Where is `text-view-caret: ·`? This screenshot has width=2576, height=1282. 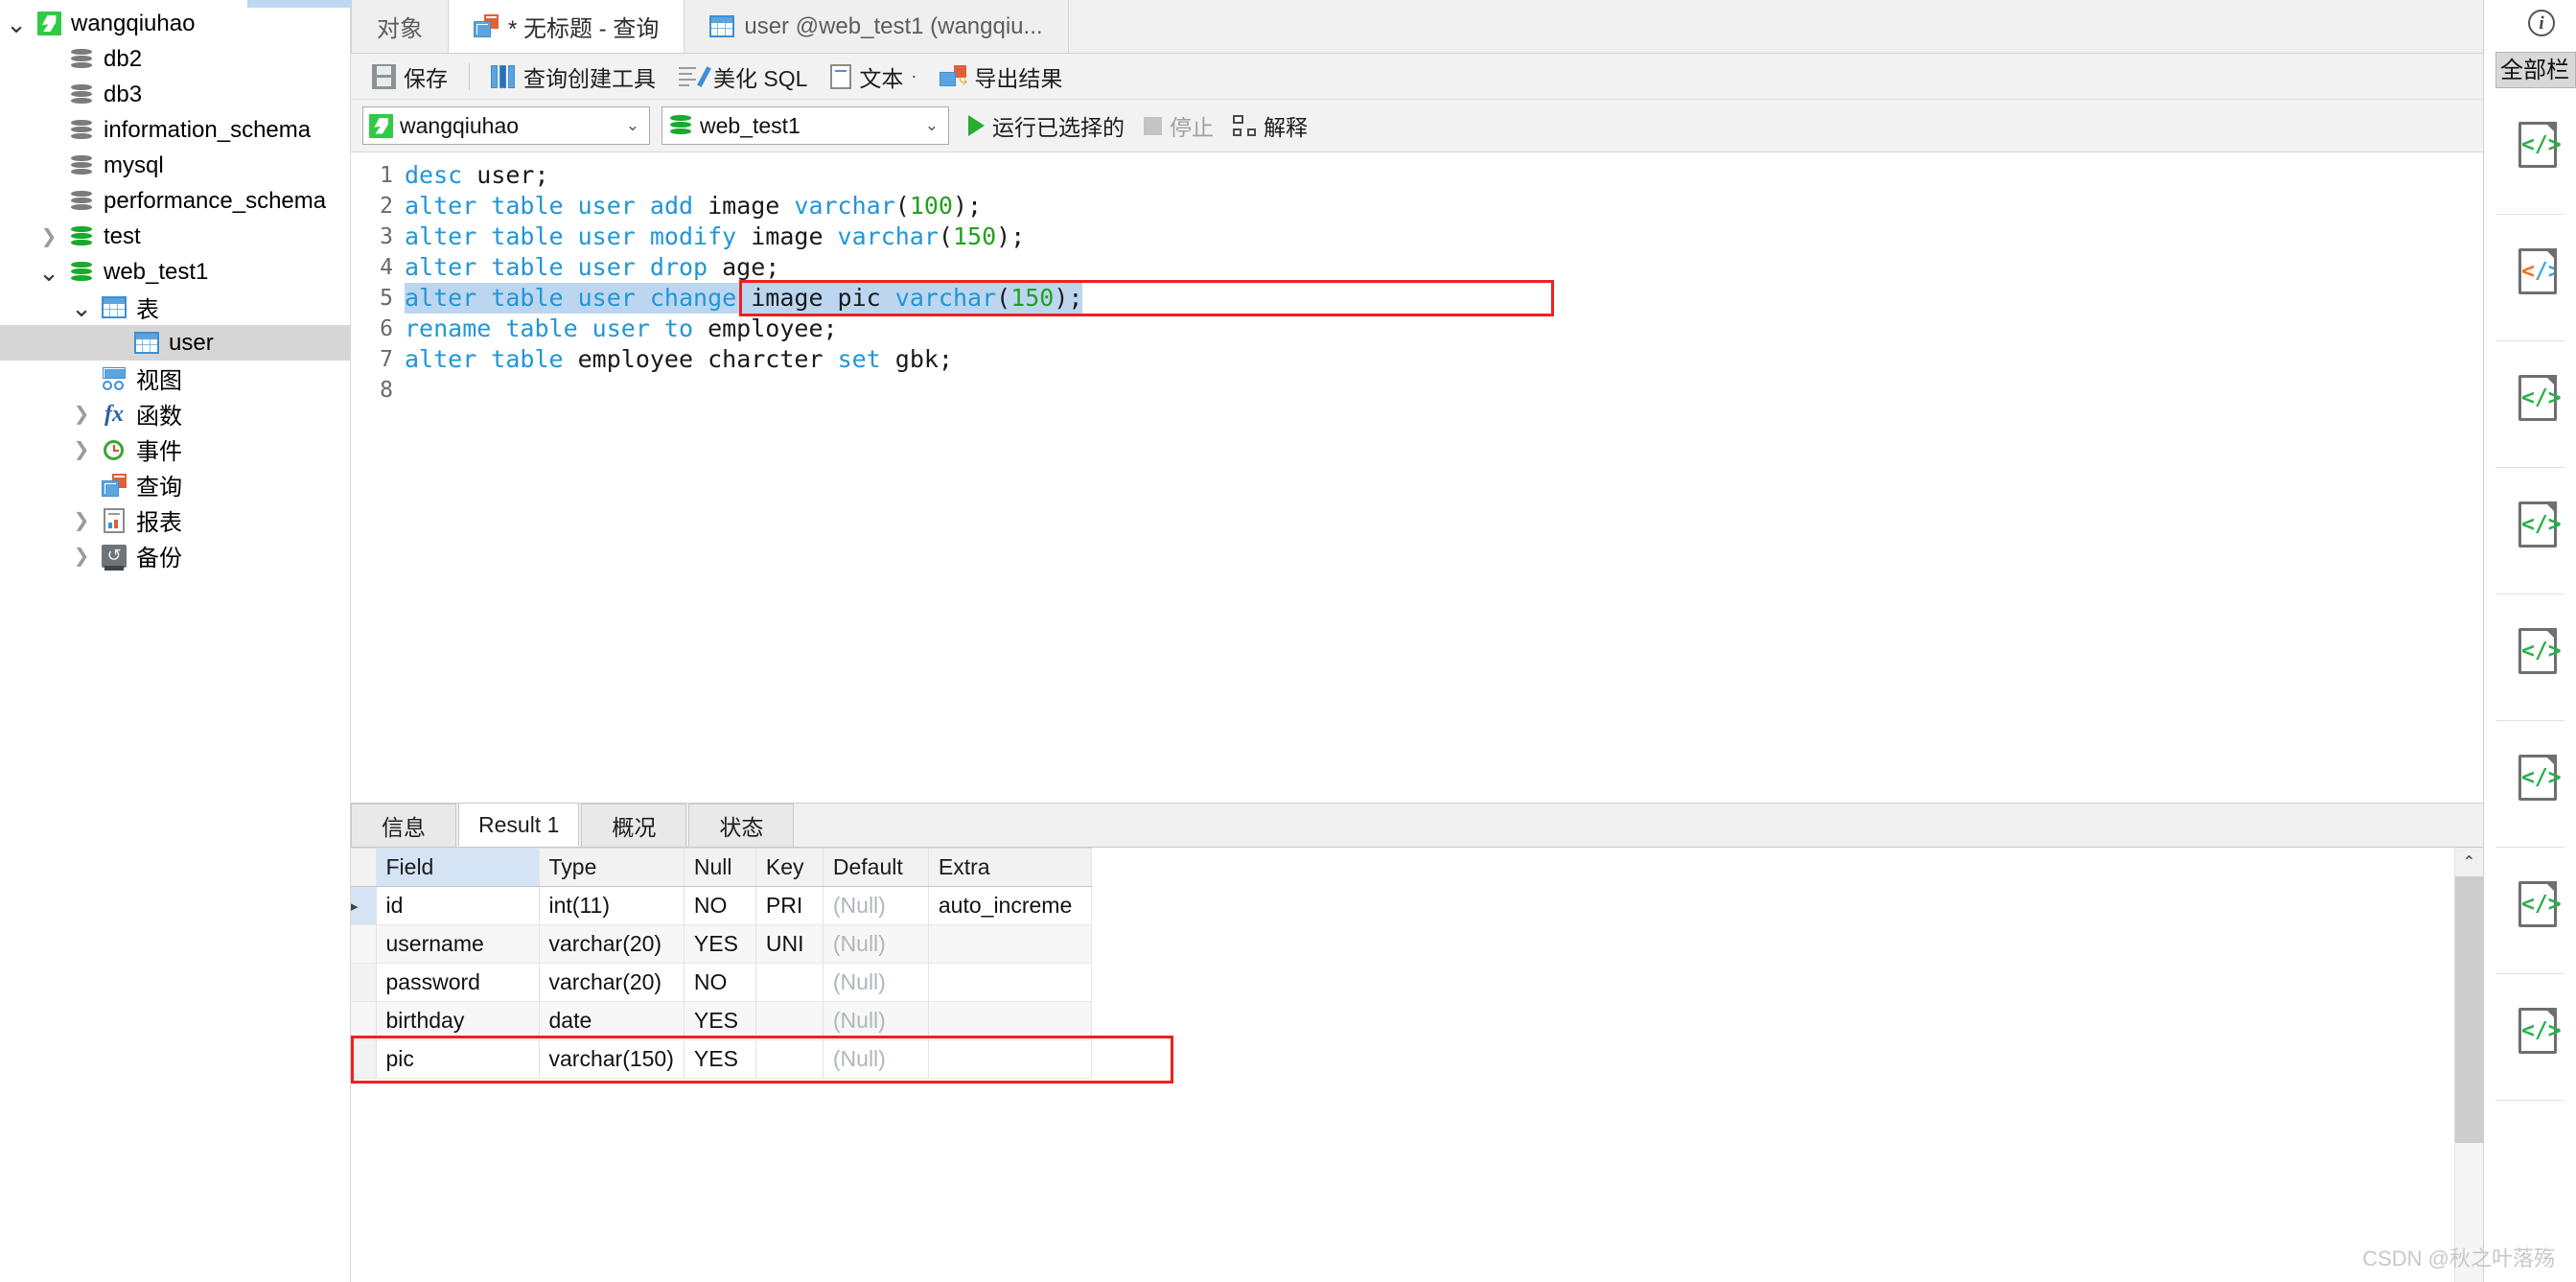 text-view-caret: · is located at coordinates (914, 76).